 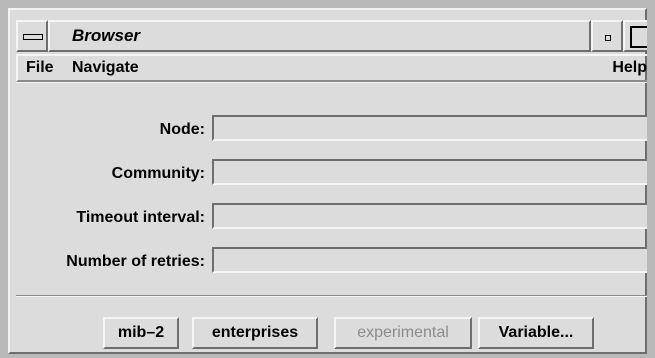 I want to click on timeout-label: Timeout interval:, so click(x=140, y=217).